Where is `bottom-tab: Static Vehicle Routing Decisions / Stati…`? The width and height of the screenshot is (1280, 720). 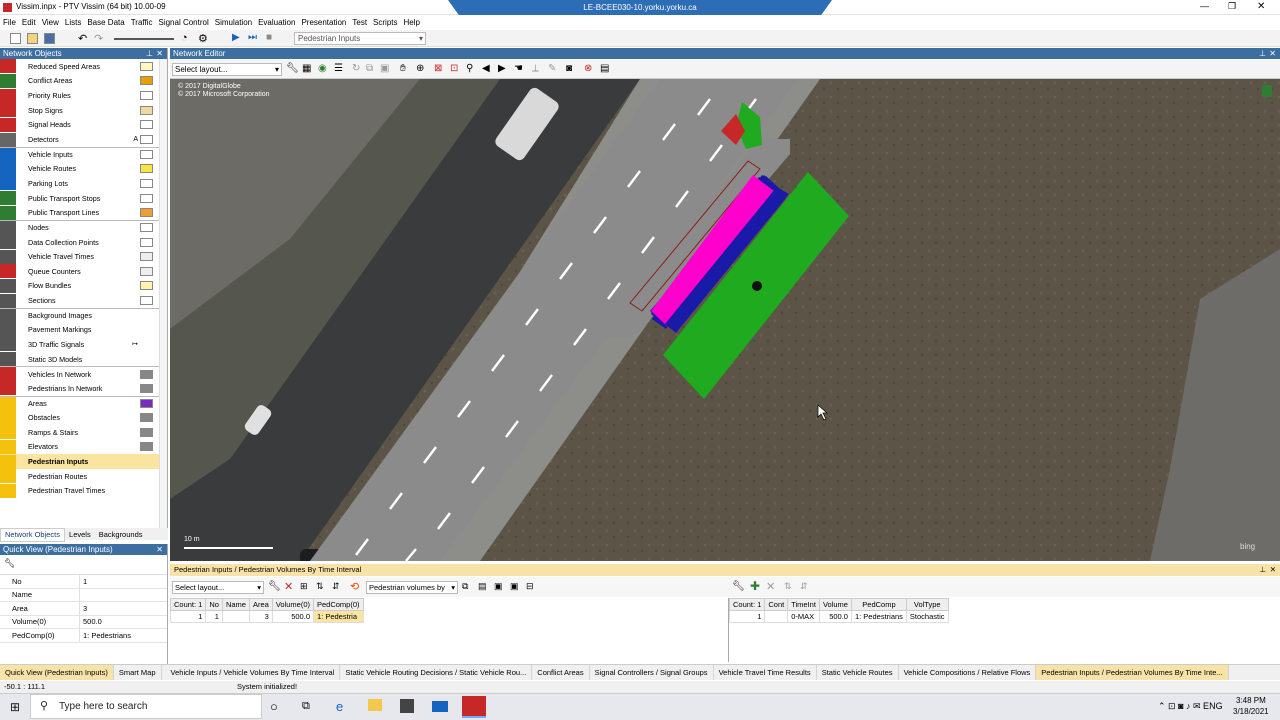
bottom-tab: Static Vehicle Routing Decisions / Stati… is located at coordinates (436, 672).